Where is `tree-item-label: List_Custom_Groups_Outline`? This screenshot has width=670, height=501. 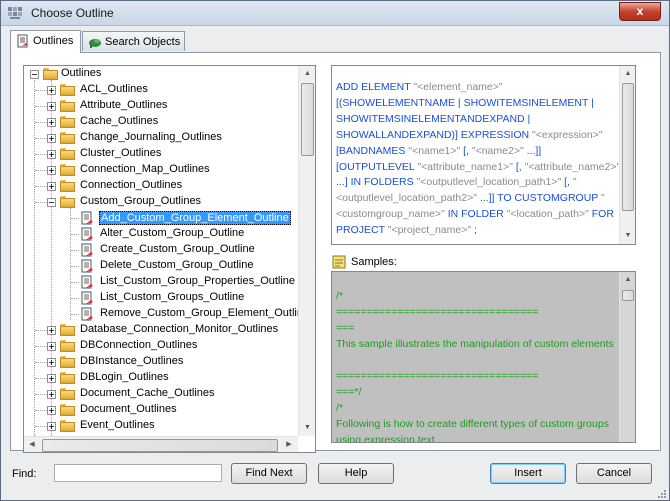
tree-item-label: List_Custom_Groups_Outline is located at coordinates (172, 297).